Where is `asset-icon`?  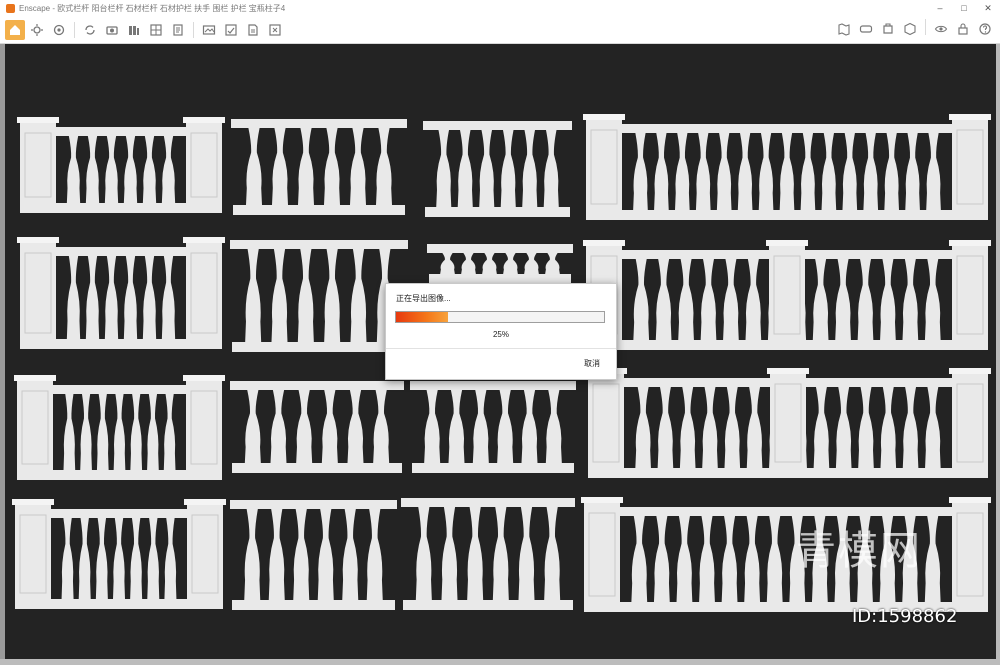 asset-icon is located at coordinates (888, 29).